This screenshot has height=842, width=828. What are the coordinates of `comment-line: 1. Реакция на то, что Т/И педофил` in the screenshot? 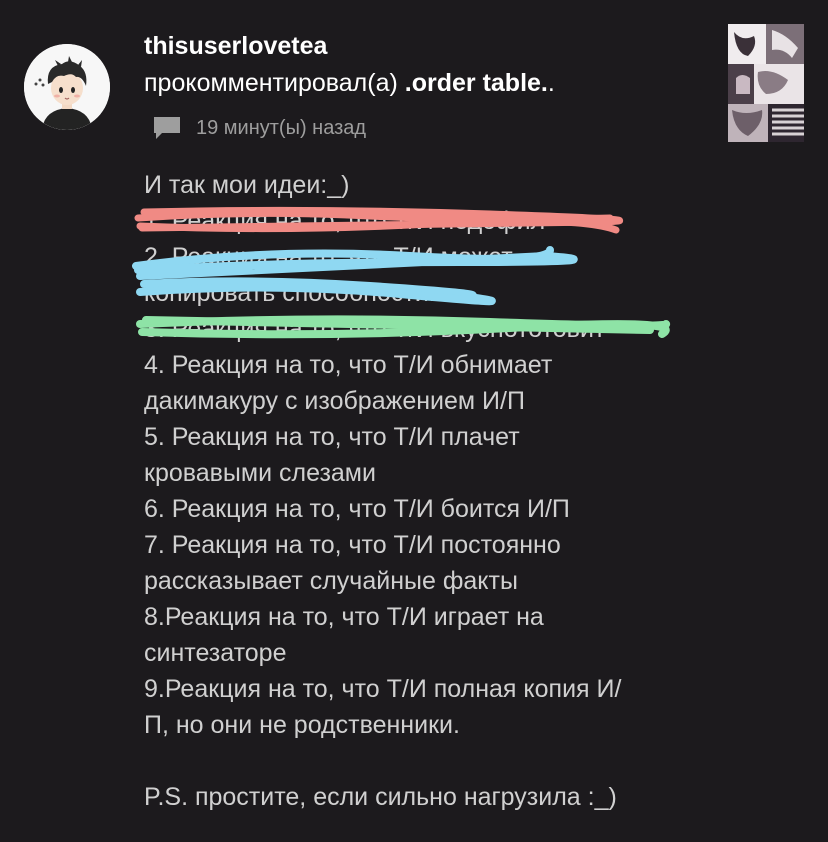 It's located at (345, 221).